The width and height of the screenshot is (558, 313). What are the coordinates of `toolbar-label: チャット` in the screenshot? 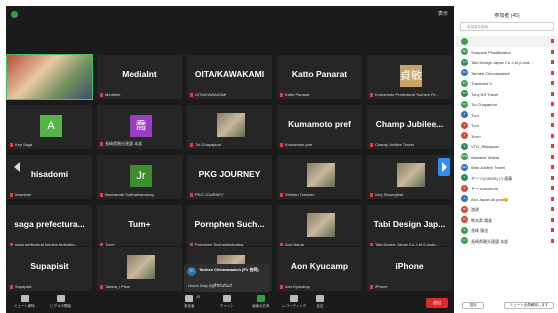 It's located at (227, 306).